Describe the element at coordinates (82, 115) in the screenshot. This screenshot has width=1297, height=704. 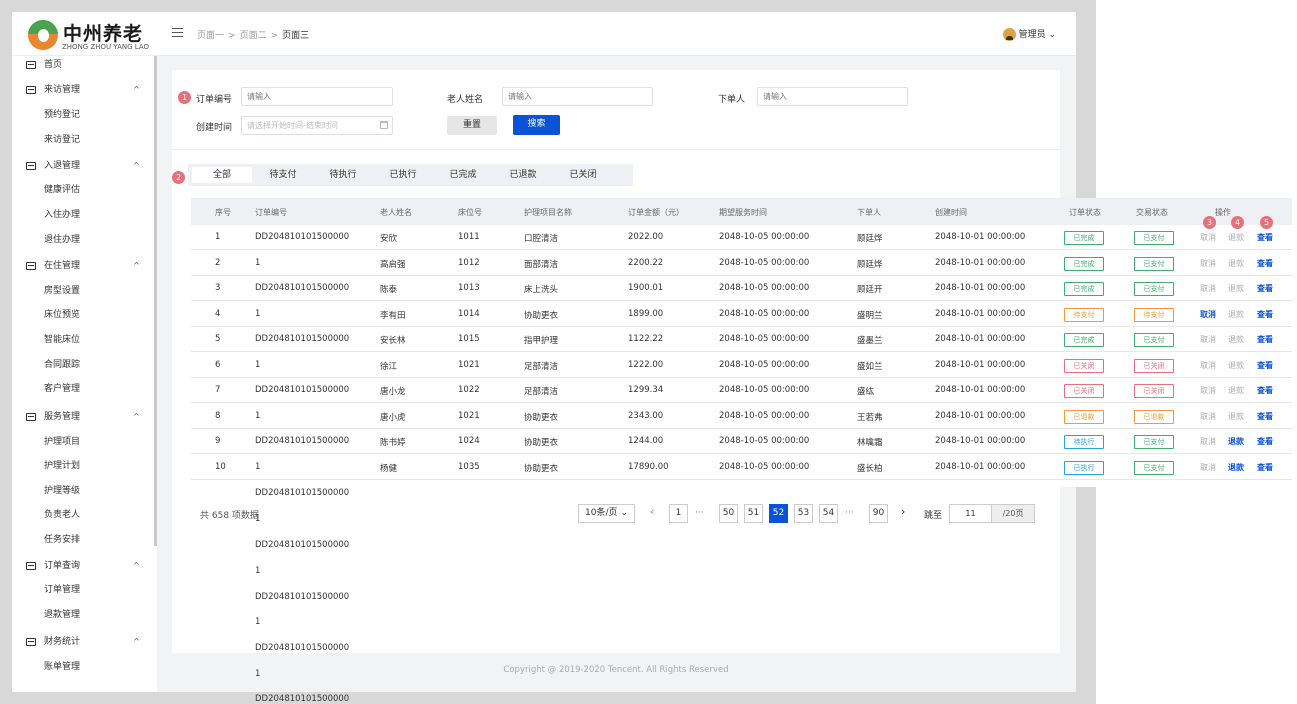
I see `sidebar-item: 预约登记` at that location.